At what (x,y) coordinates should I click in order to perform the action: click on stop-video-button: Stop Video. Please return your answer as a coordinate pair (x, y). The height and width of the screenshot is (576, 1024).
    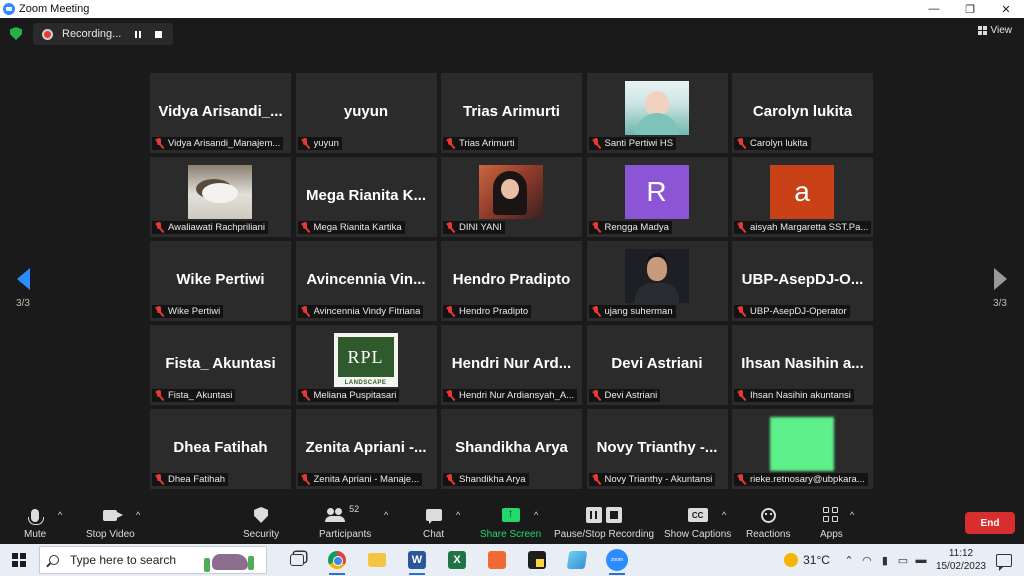
    Looking at the image, I should click on (110, 522).